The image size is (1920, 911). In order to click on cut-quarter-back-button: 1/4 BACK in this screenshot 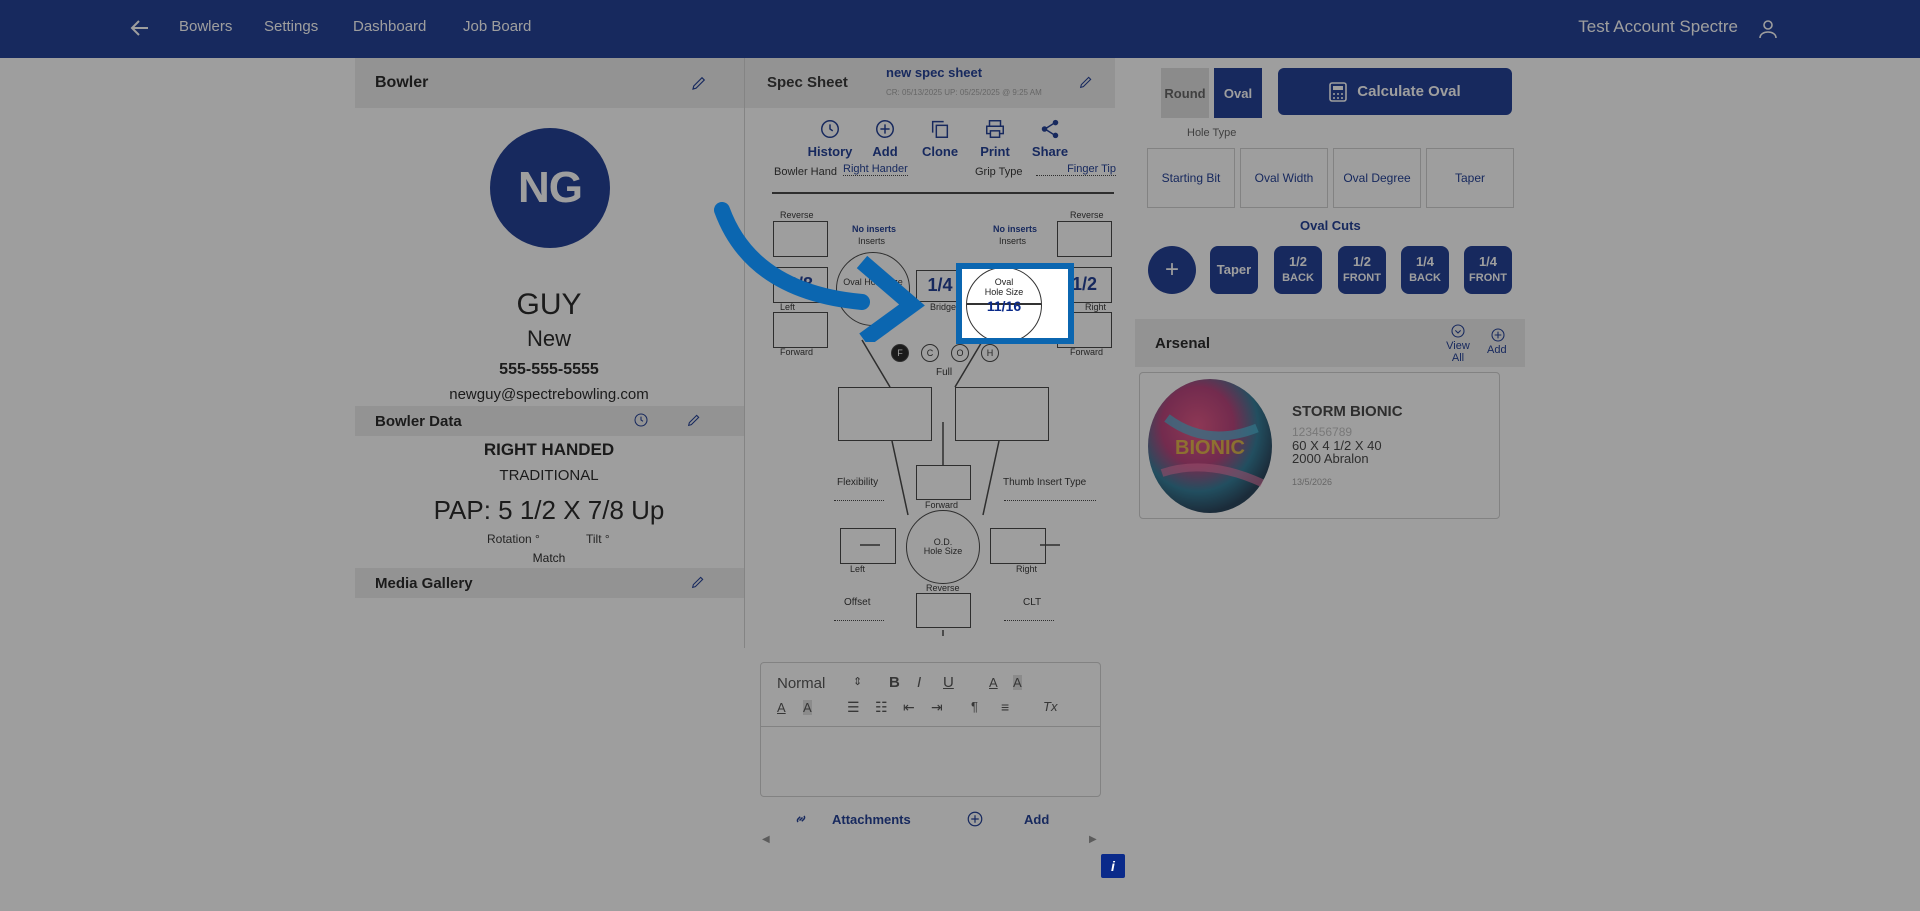, I will do `click(1425, 270)`.